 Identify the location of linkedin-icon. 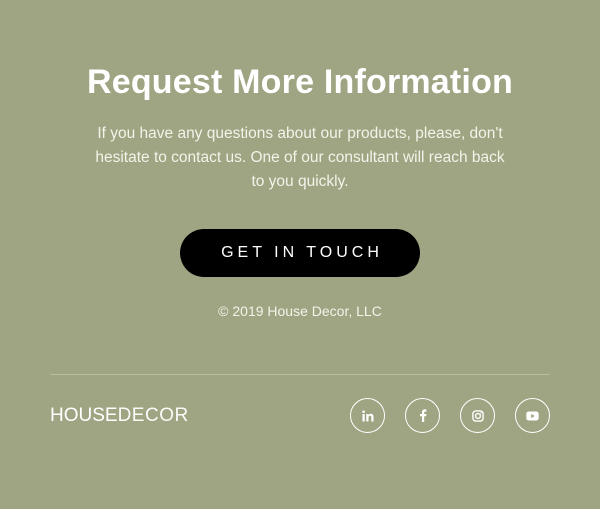
(367, 415).